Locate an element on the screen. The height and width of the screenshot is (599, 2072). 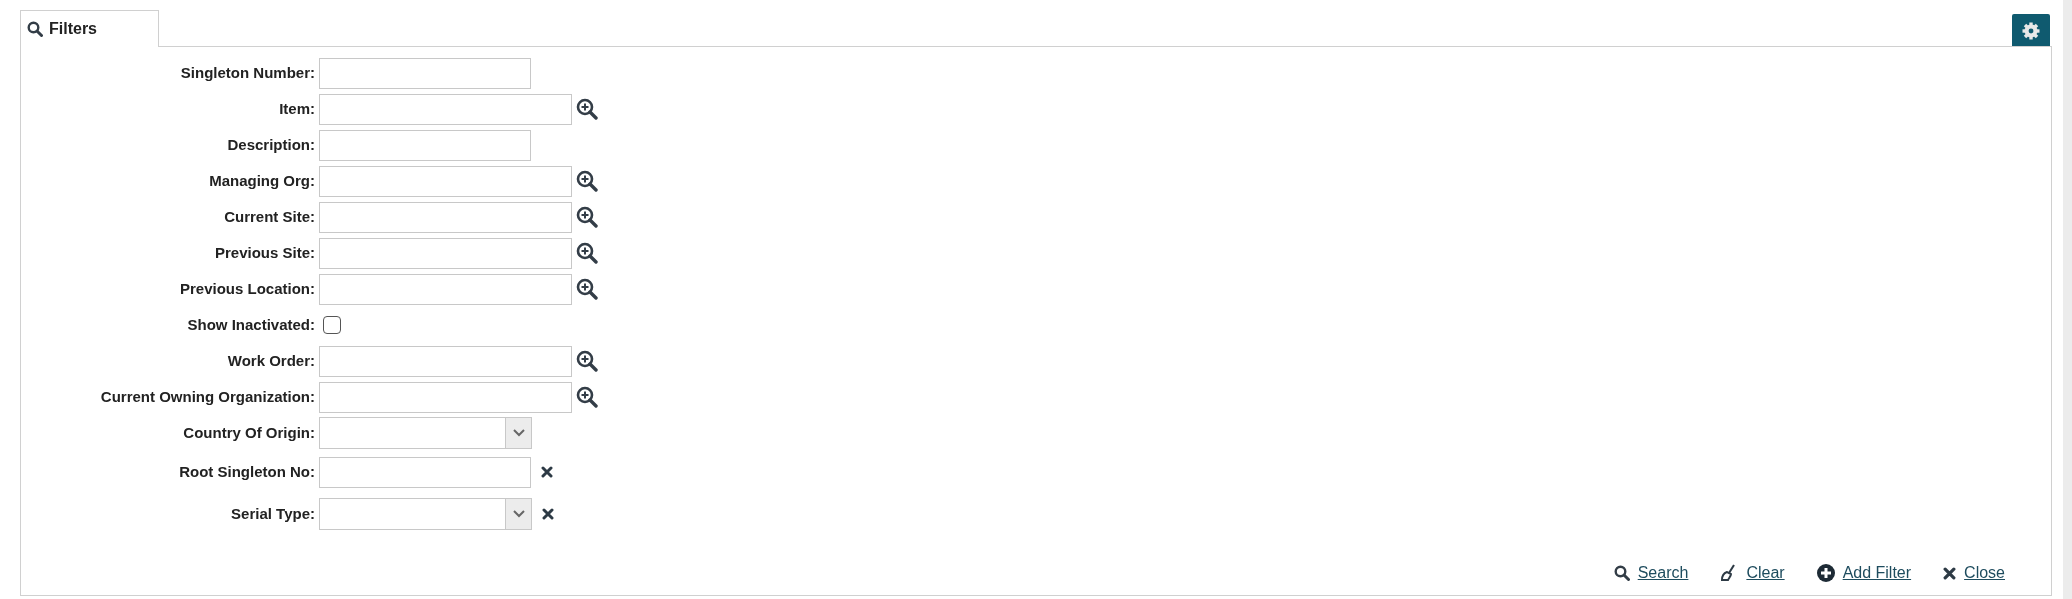
field-label: Singleton Number: is located at coordinates (247, 72).